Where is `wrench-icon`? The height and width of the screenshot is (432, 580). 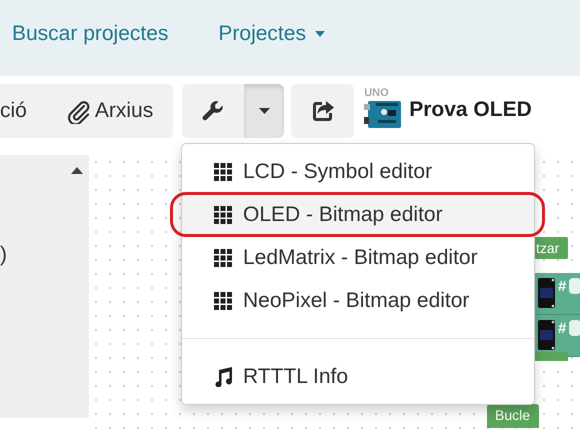 wrench-icon is located at coordinates (213, 111).